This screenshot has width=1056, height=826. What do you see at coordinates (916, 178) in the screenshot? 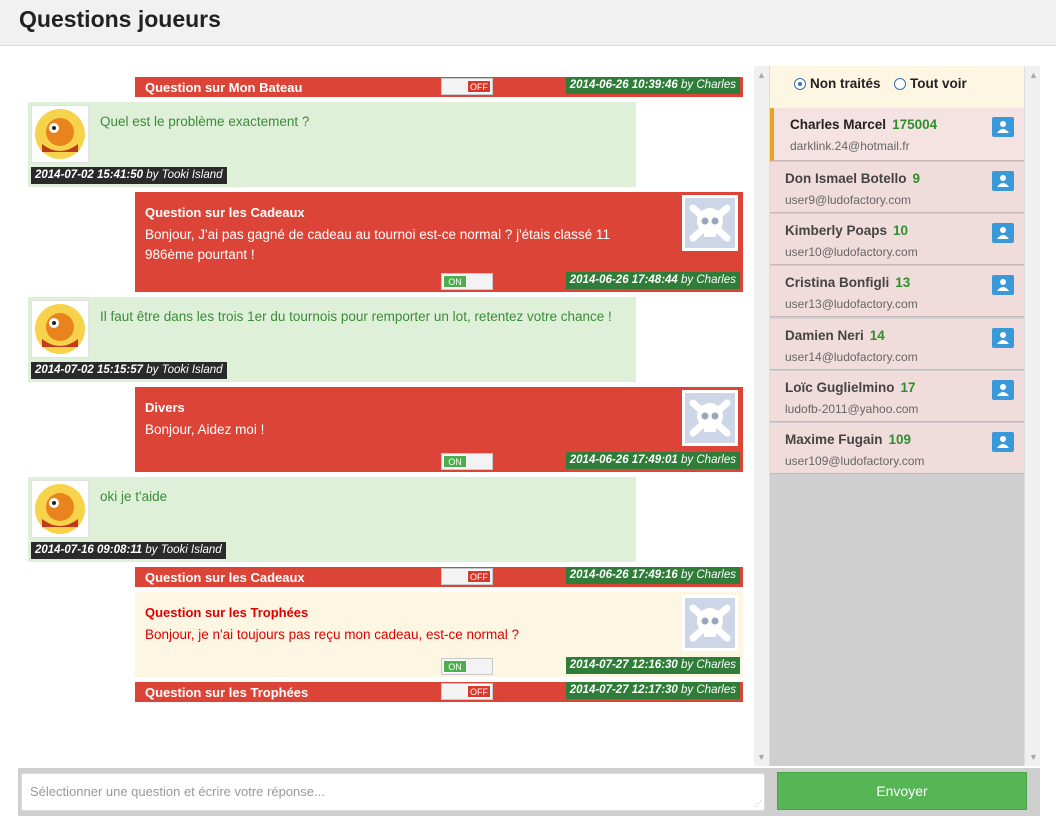
I see `user-count: 9` at bounding box center [916, 178].